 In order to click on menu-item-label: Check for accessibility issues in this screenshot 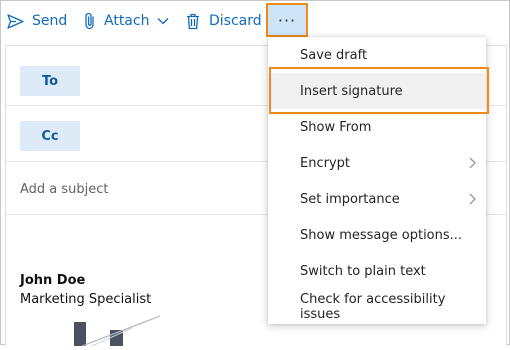, I will do `click(373, 307)`.